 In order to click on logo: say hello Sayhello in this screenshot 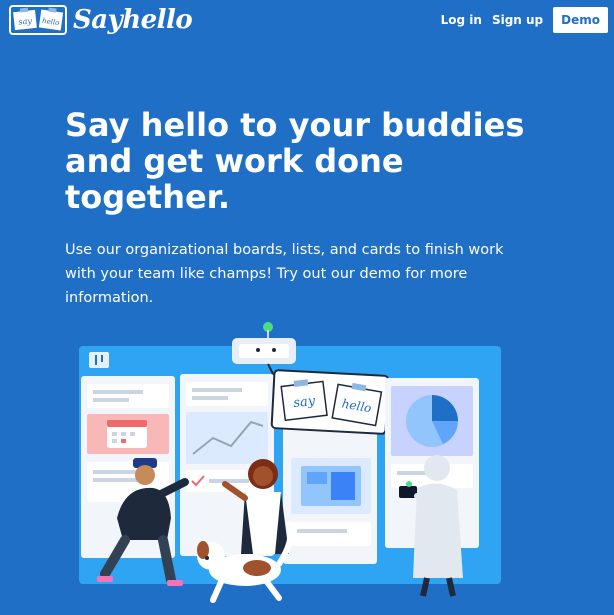, I will do `click(101, 20)`.